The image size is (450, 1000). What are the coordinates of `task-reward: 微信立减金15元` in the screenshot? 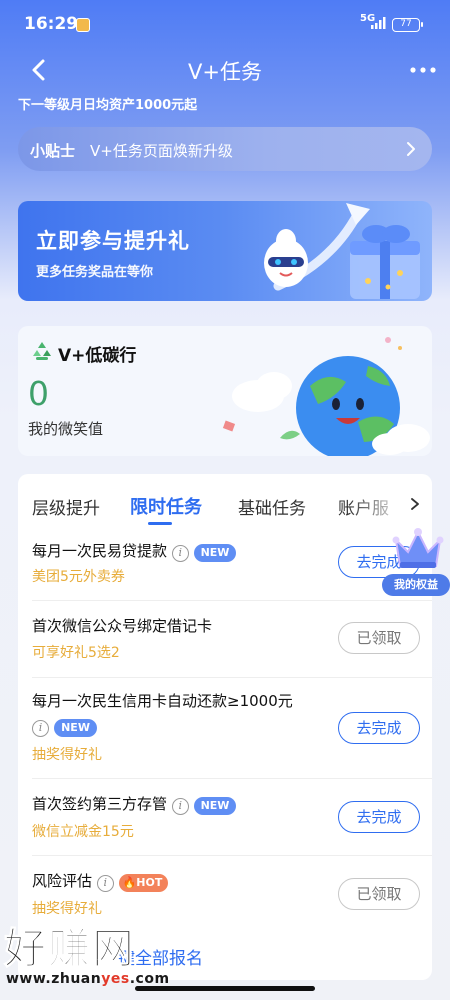 It's located at (83, 832).